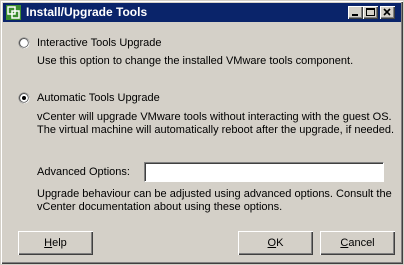 This screenshot has width=404, height=265. I want to click on help-button: Help, so click(55, 243).